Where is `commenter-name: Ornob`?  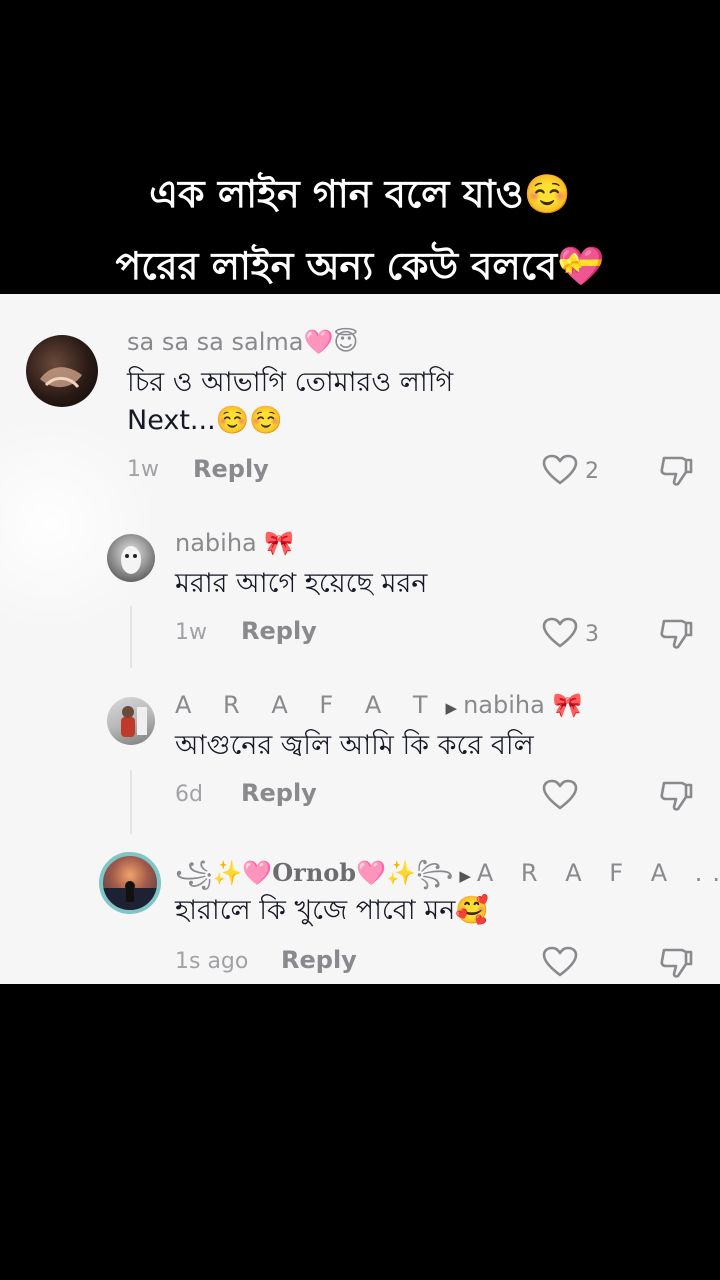 commenter-name: Ornob is located at coordinates (314, 872).